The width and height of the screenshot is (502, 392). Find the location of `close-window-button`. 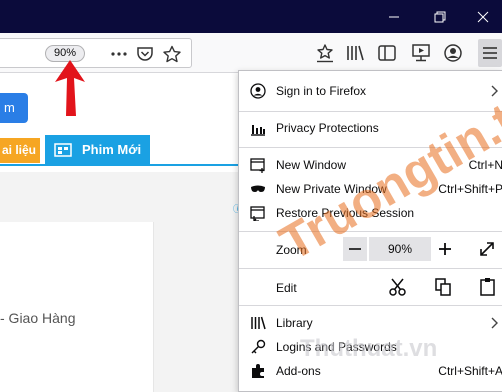

close-window-button is located at coordinates (481, 16).